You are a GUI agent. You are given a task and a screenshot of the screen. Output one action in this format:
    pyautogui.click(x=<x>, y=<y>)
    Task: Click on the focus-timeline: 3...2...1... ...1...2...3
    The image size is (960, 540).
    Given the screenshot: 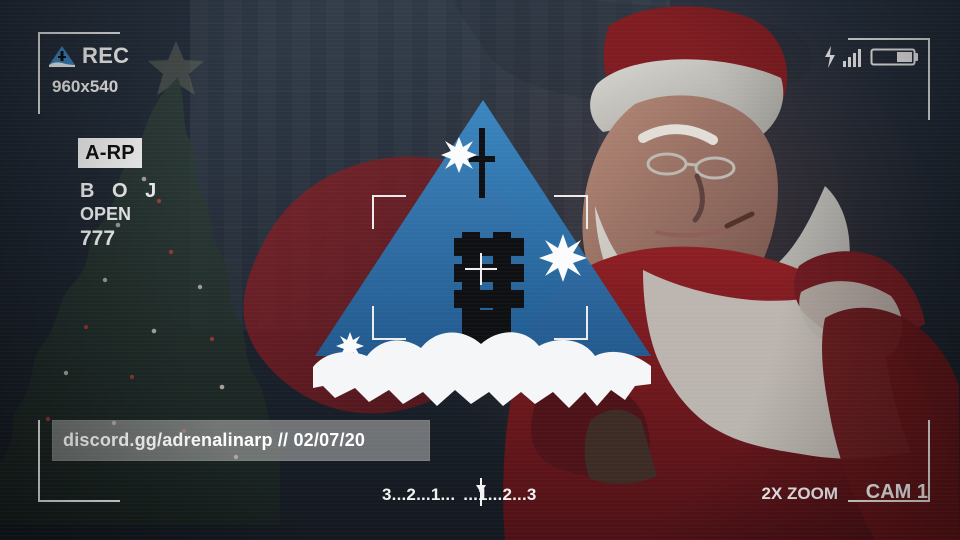 What is the action you would take?
    pyautogui.click(x=459, y=495)
    